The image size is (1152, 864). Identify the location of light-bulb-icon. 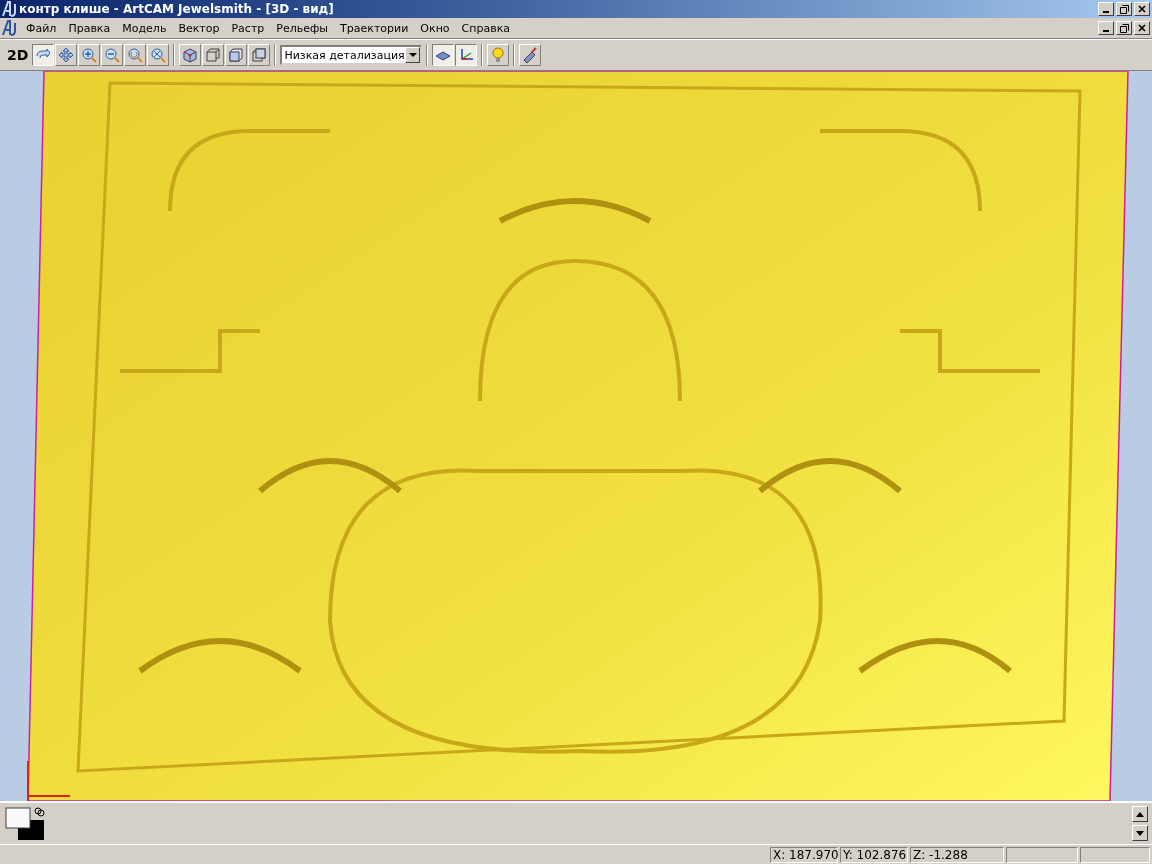
(498, 55).